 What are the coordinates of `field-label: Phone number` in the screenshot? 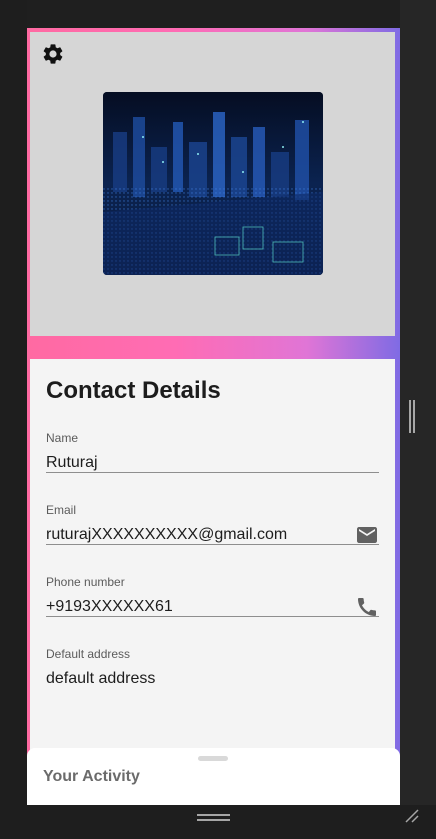 It's located at (85, 582).